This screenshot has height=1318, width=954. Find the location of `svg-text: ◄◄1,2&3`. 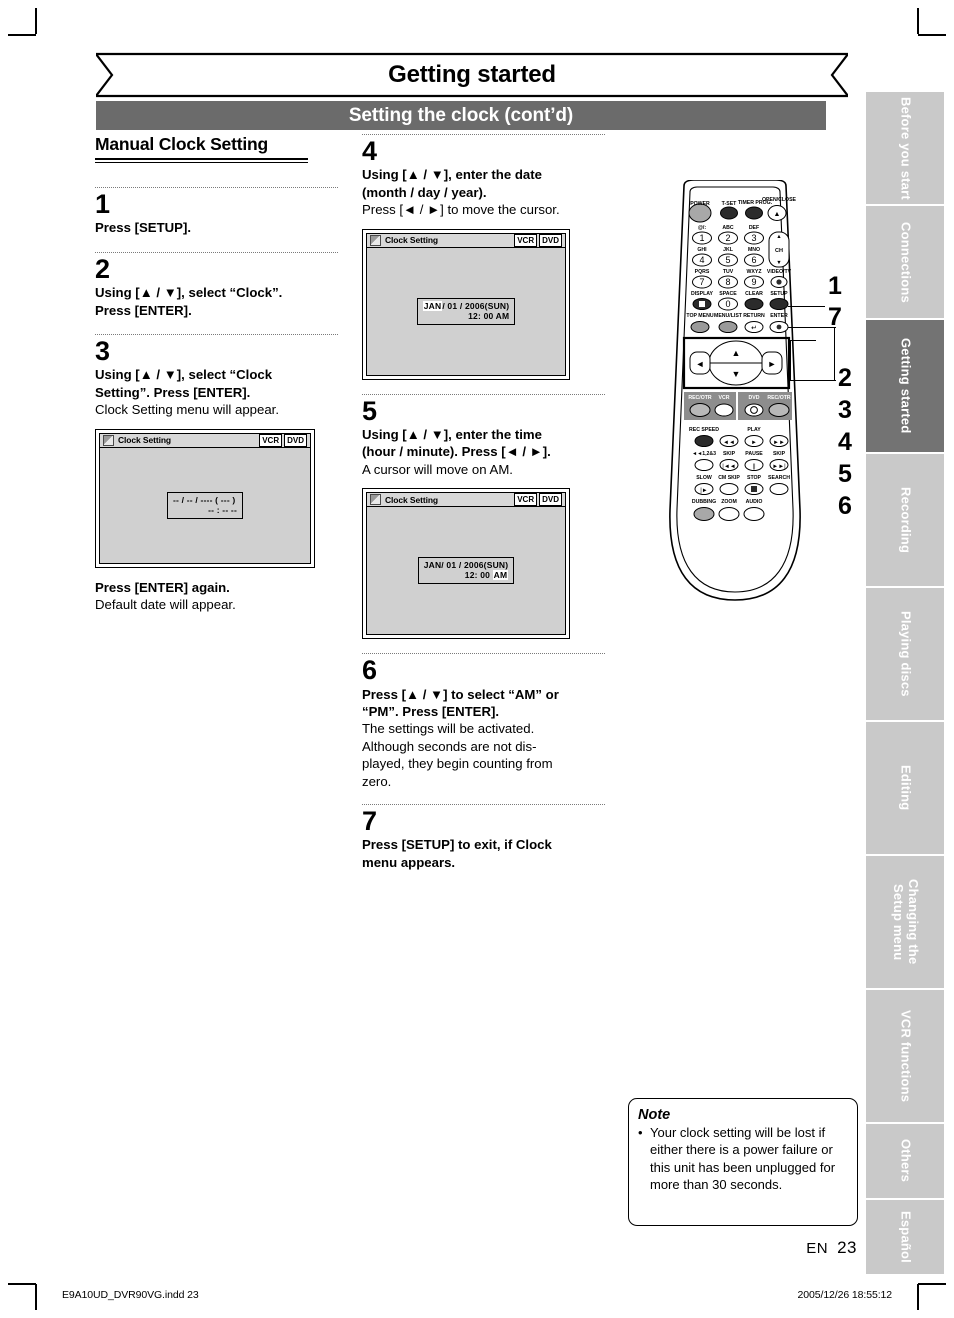

svg-text: ◄◄1,2&3 is located at coordinates (704, 454).